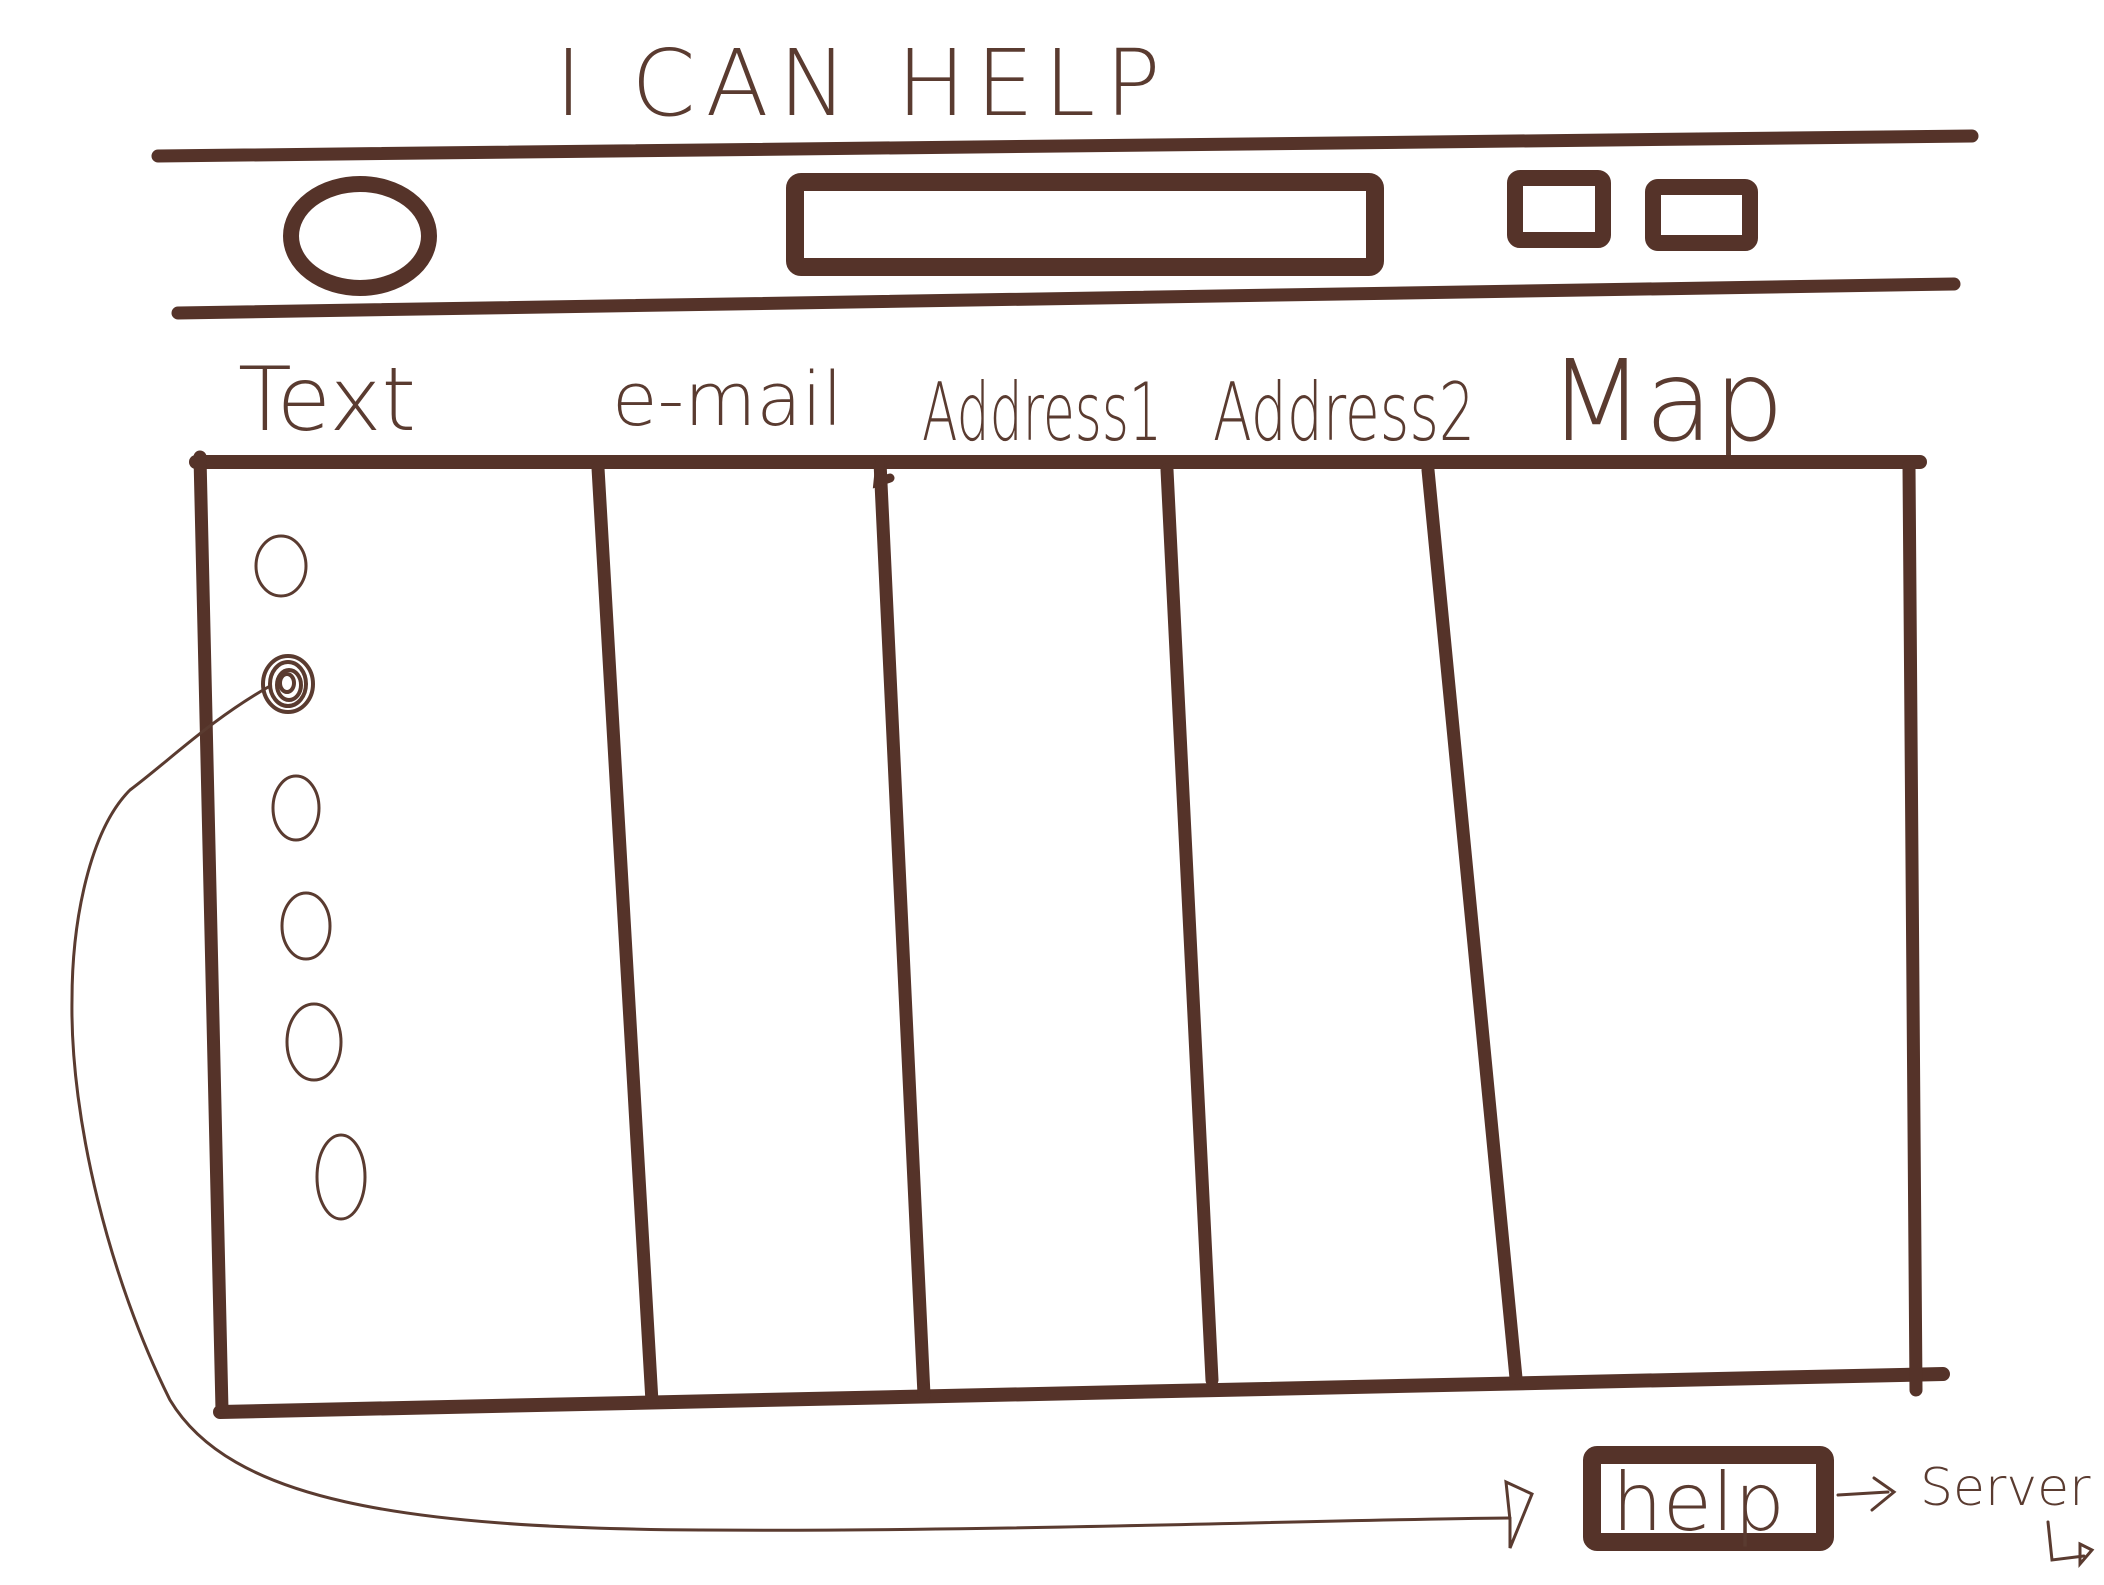  Describe the element at coordinates (1698, 1502) in the screenshot. I see `help-button-label: help` at that location.